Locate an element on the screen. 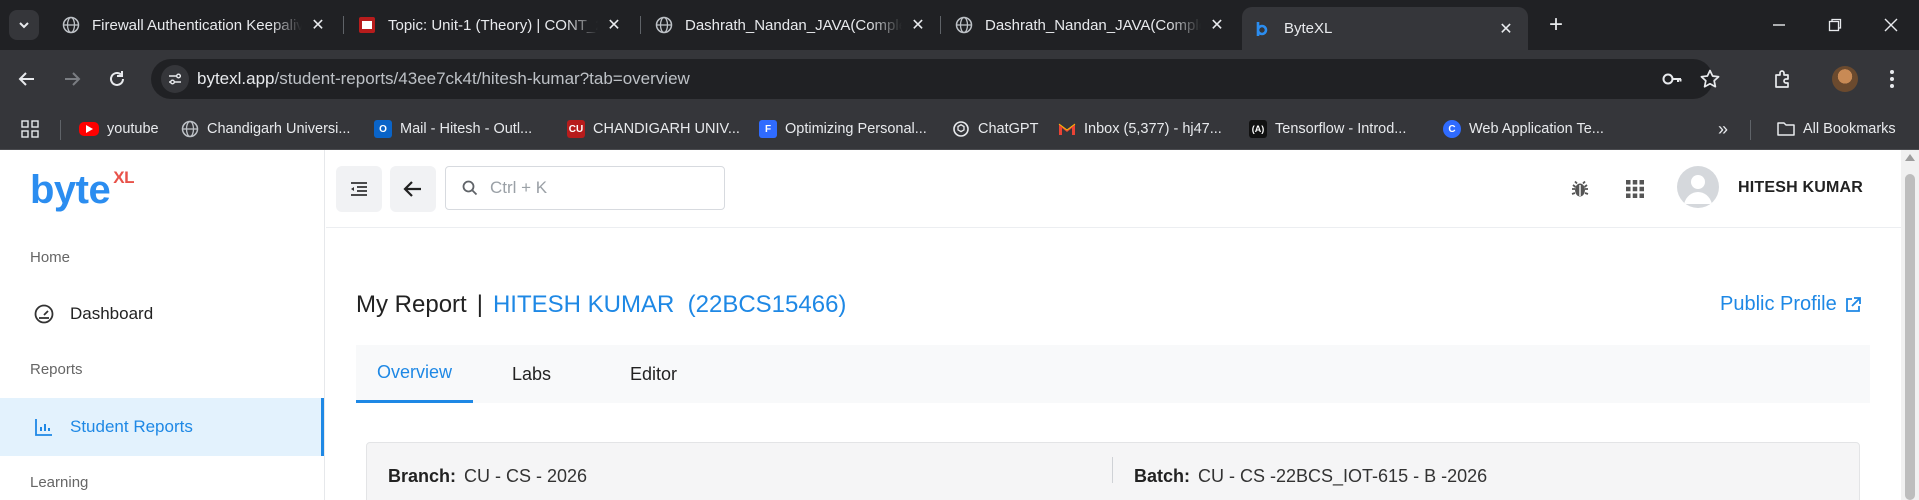 This screenshot has height=500, width=1919. tab-search-button is located at coordinates (24, 25).